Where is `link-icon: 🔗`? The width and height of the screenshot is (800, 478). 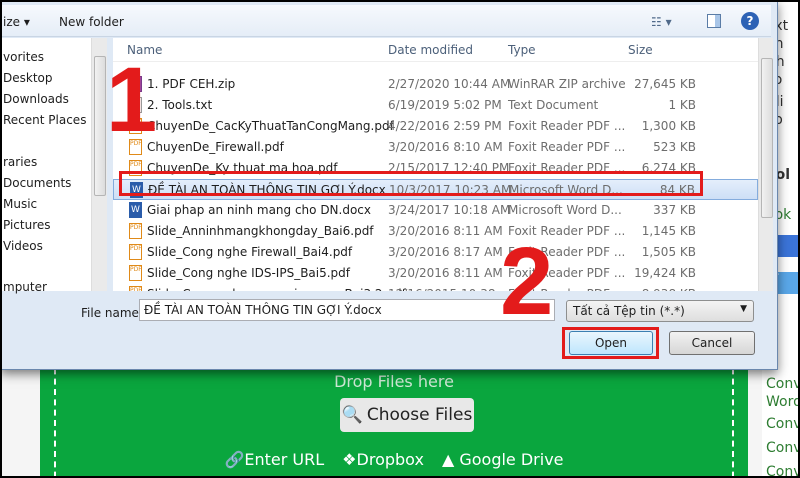
link-icon: 🔗 is located at coordinates (234, 459).